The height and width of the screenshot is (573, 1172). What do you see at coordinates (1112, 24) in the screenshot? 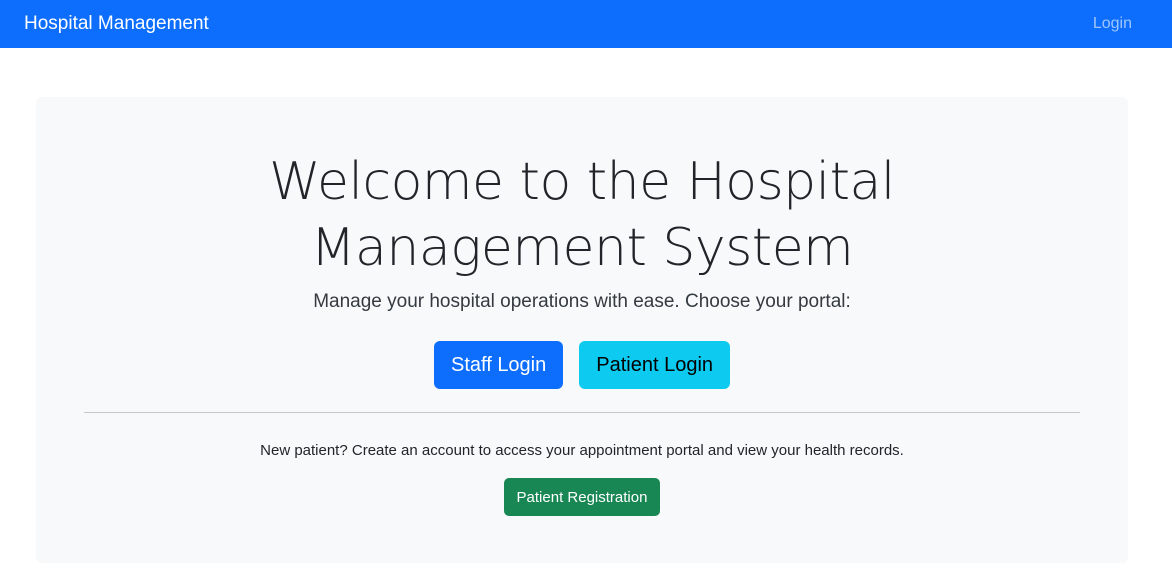
I see `nav-login-link: Login` at bounding box center [1112, 24].